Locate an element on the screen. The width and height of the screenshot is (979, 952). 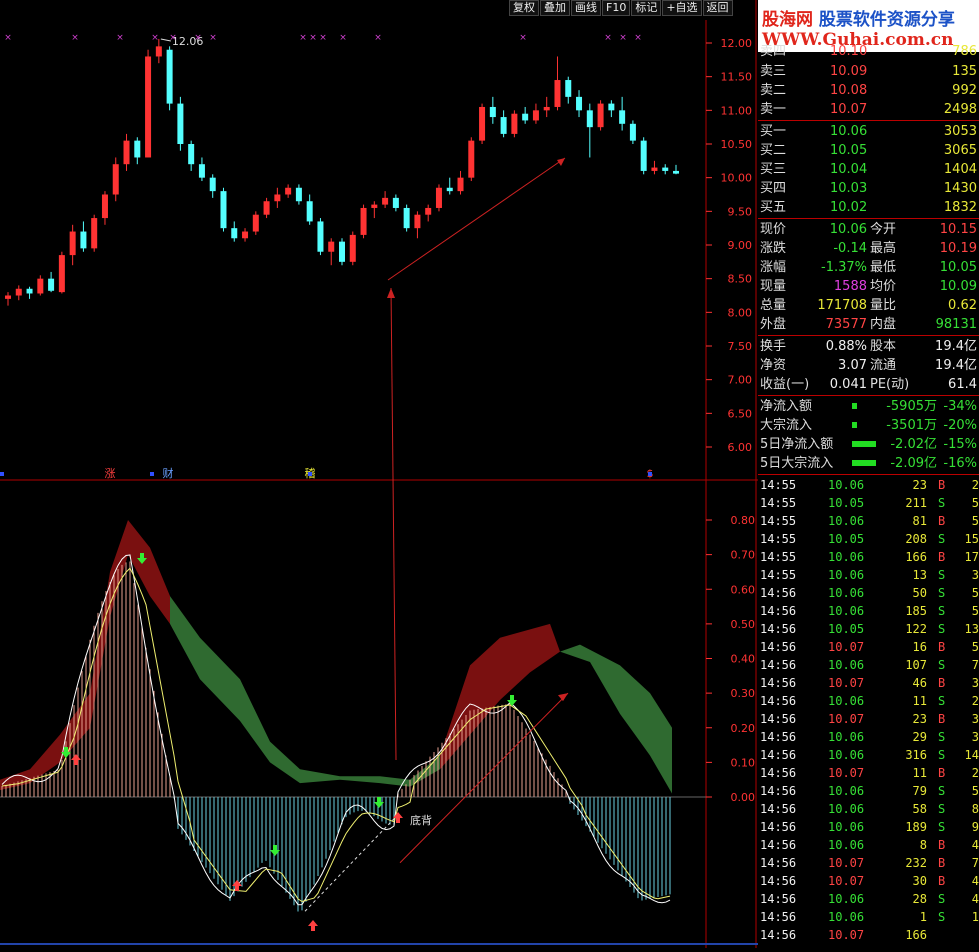
tick-count: 2 is located at coordinates (975, 773).